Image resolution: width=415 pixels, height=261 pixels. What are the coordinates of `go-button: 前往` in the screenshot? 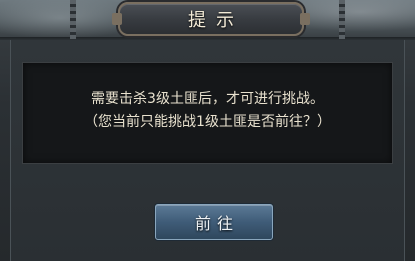 It's located at (214, 222).